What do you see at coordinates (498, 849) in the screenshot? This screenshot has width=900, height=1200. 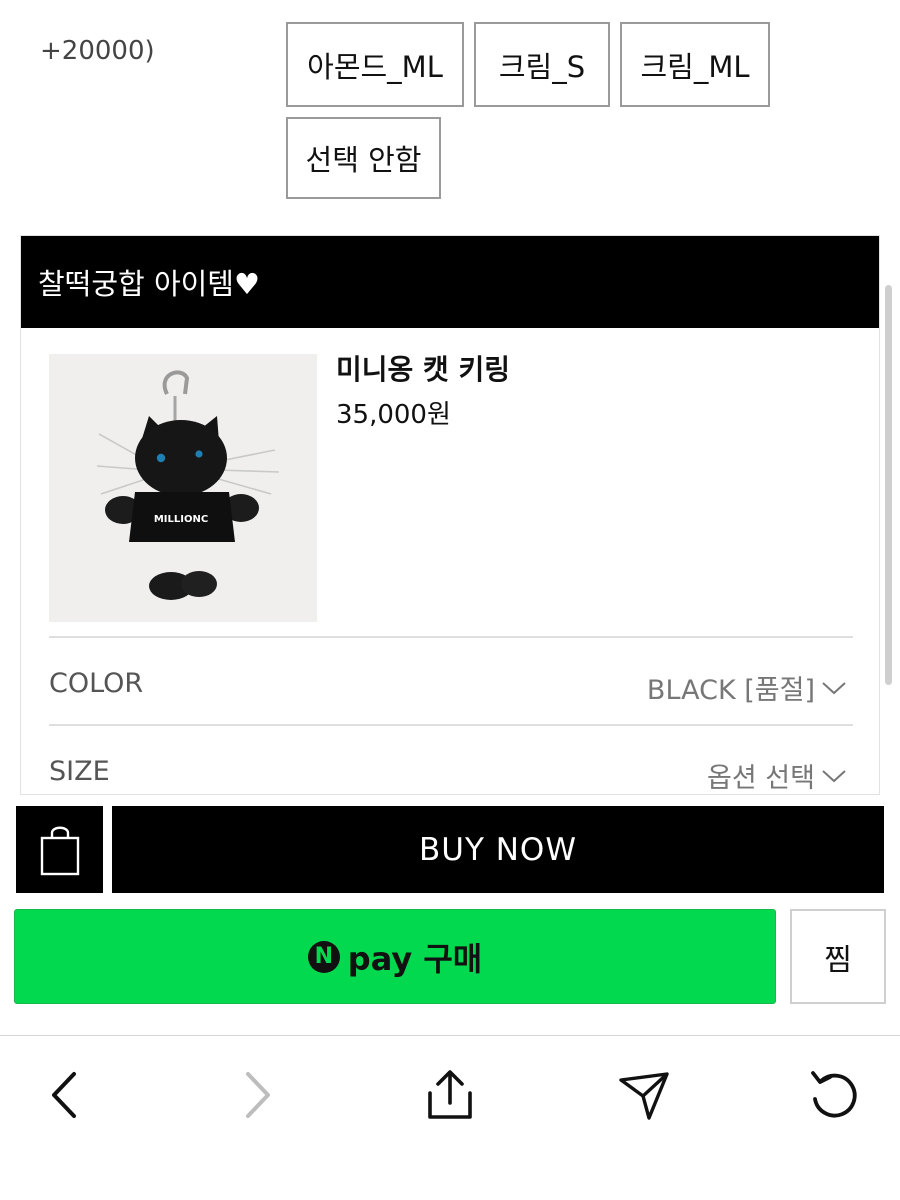 I see `buy-now-button: BUY NOW` at bounding box center [498, 849].